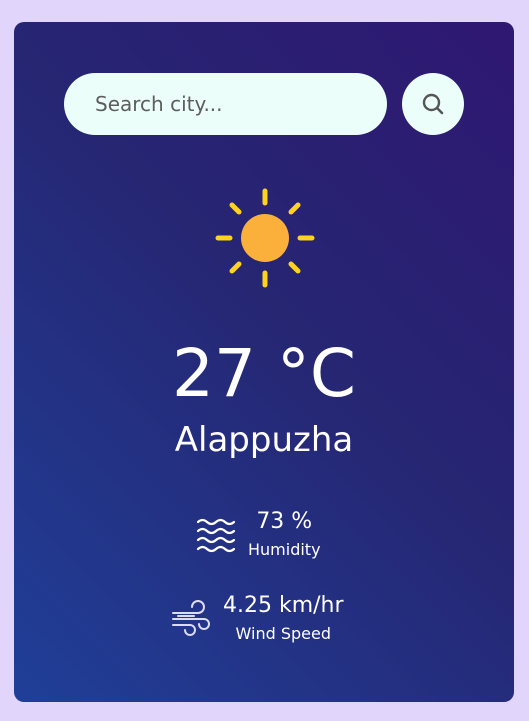  I want to click on city-name: Alappuzha, so click(264, 440).